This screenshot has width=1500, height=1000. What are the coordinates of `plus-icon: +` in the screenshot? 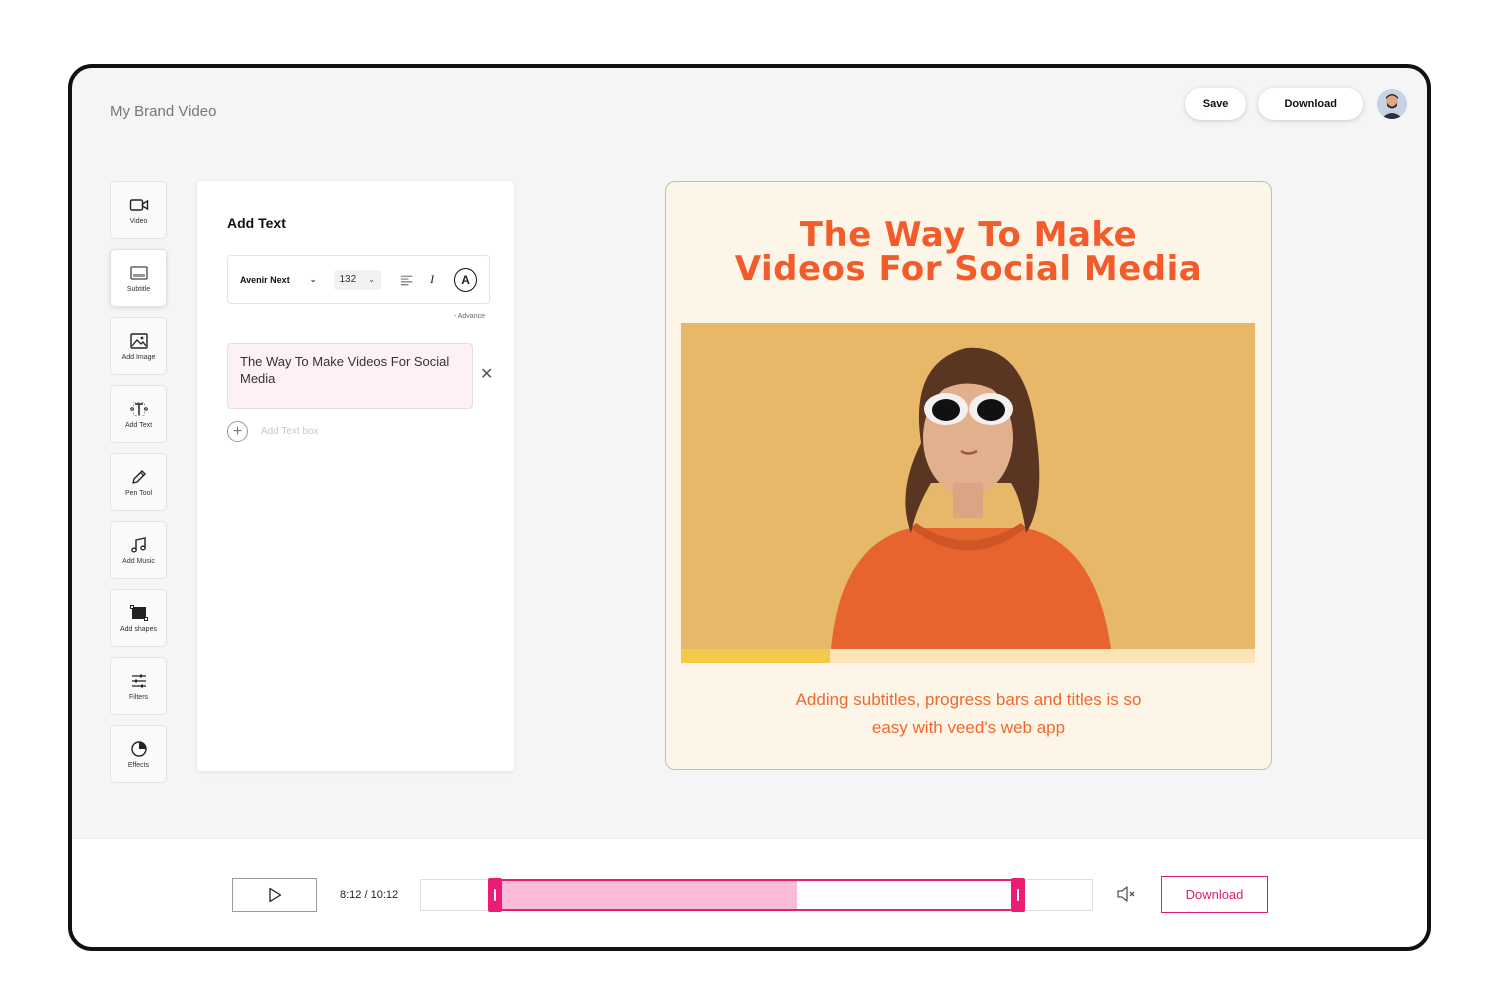 It's located at (237, 431).